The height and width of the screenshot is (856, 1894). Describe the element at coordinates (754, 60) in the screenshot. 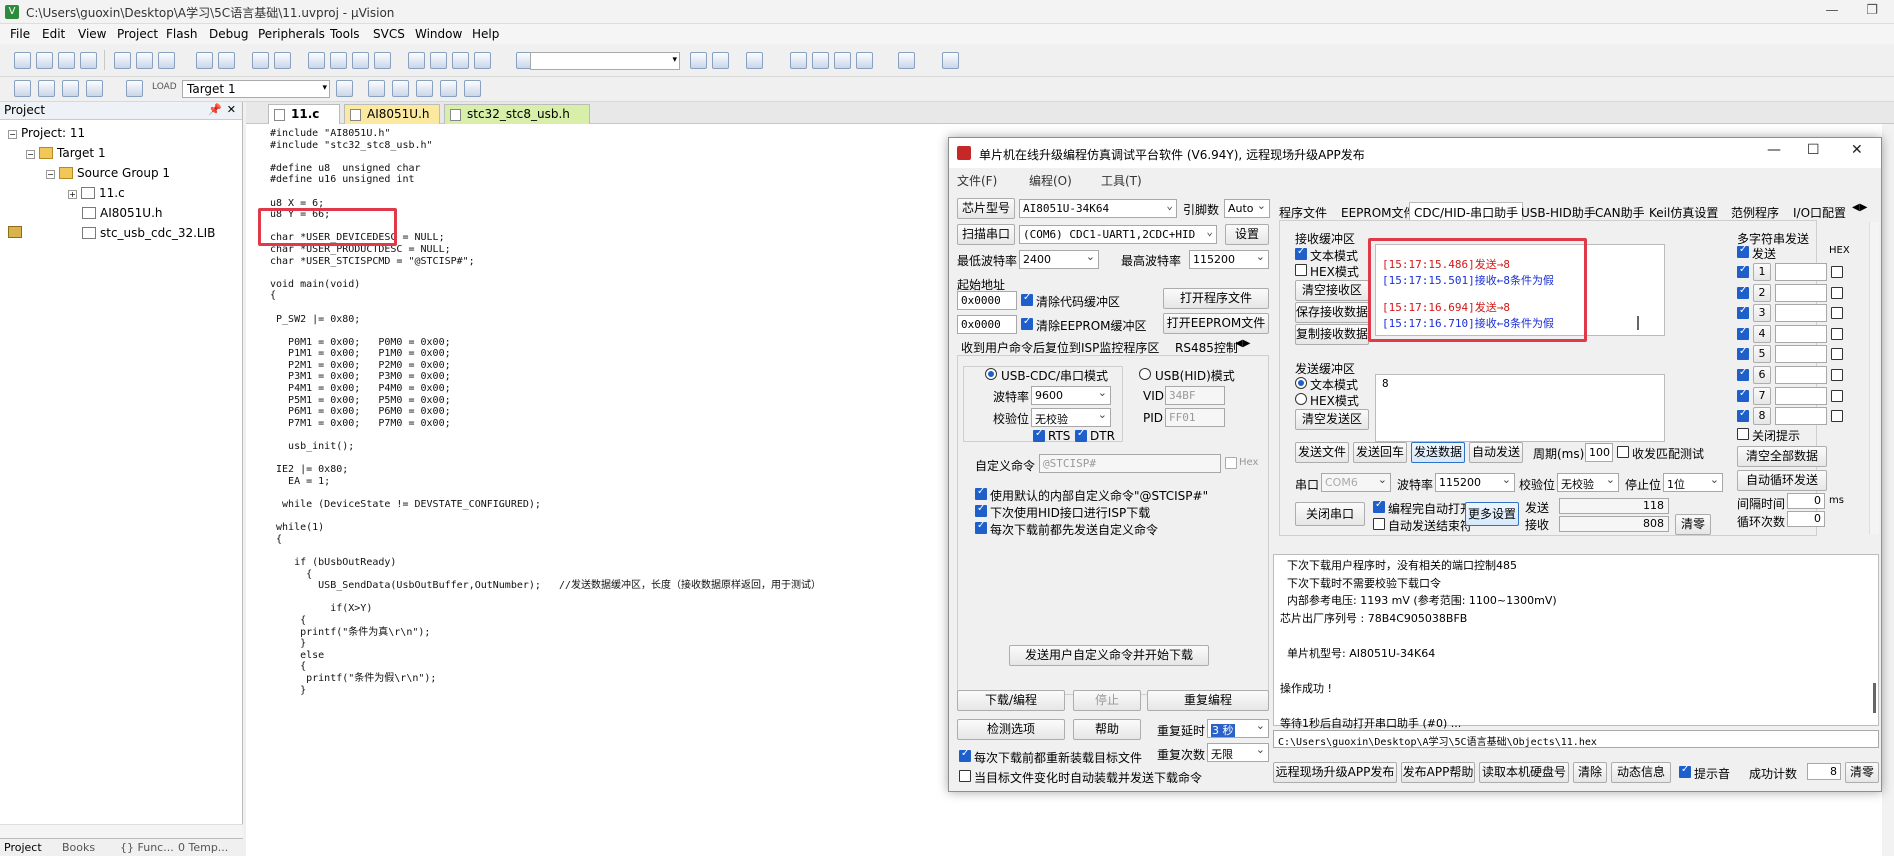

I see `debug-start-icon` at that location.